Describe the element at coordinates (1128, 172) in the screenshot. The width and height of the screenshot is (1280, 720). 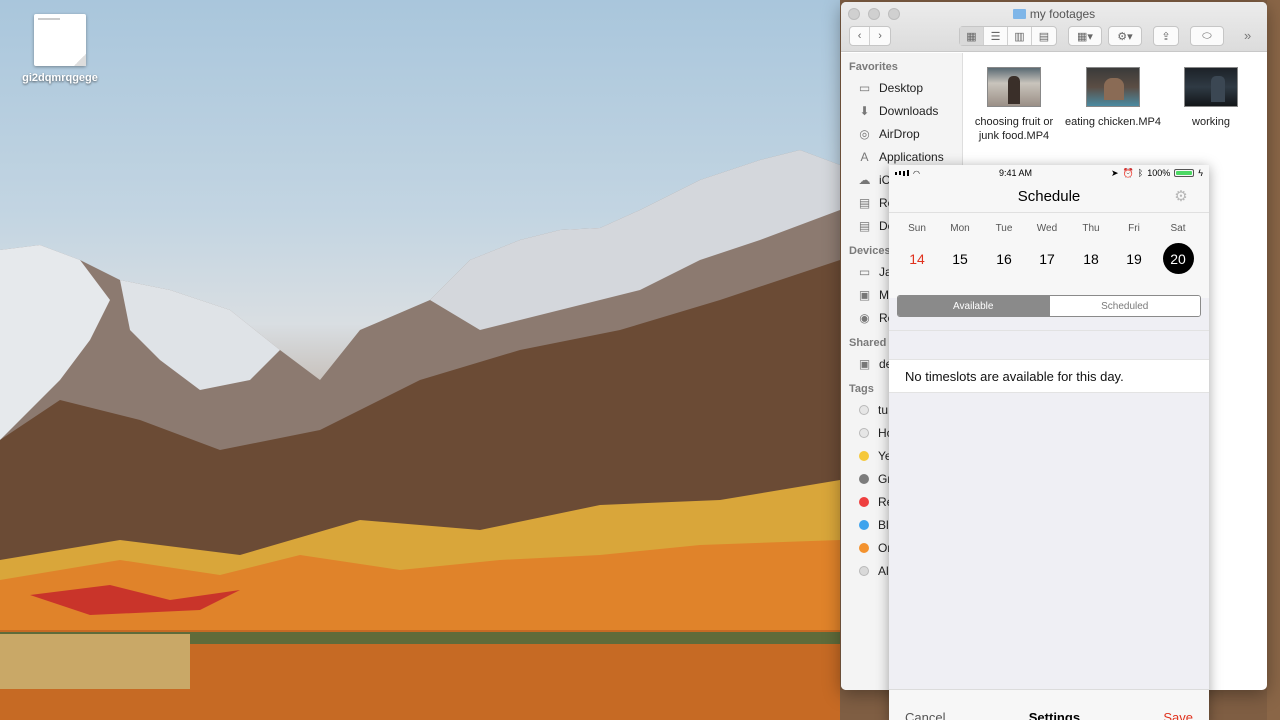
I see `alarm-icon: ⏰` at that location.